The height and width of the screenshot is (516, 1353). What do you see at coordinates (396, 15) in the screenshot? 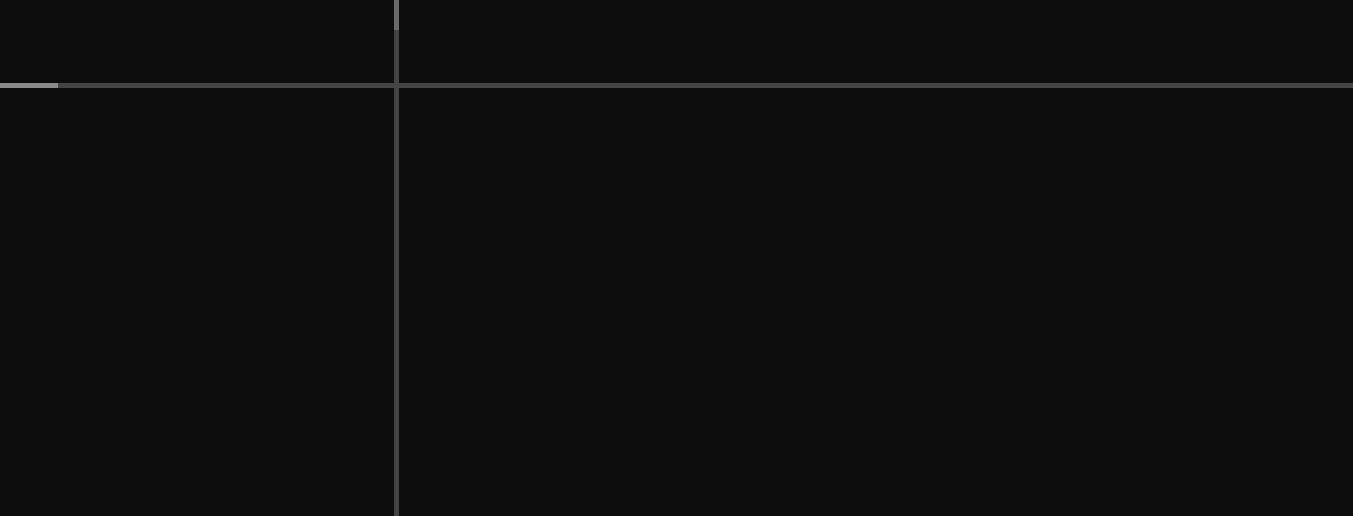
I see `frozen-columns-handle` at bounding box center [396, 15].